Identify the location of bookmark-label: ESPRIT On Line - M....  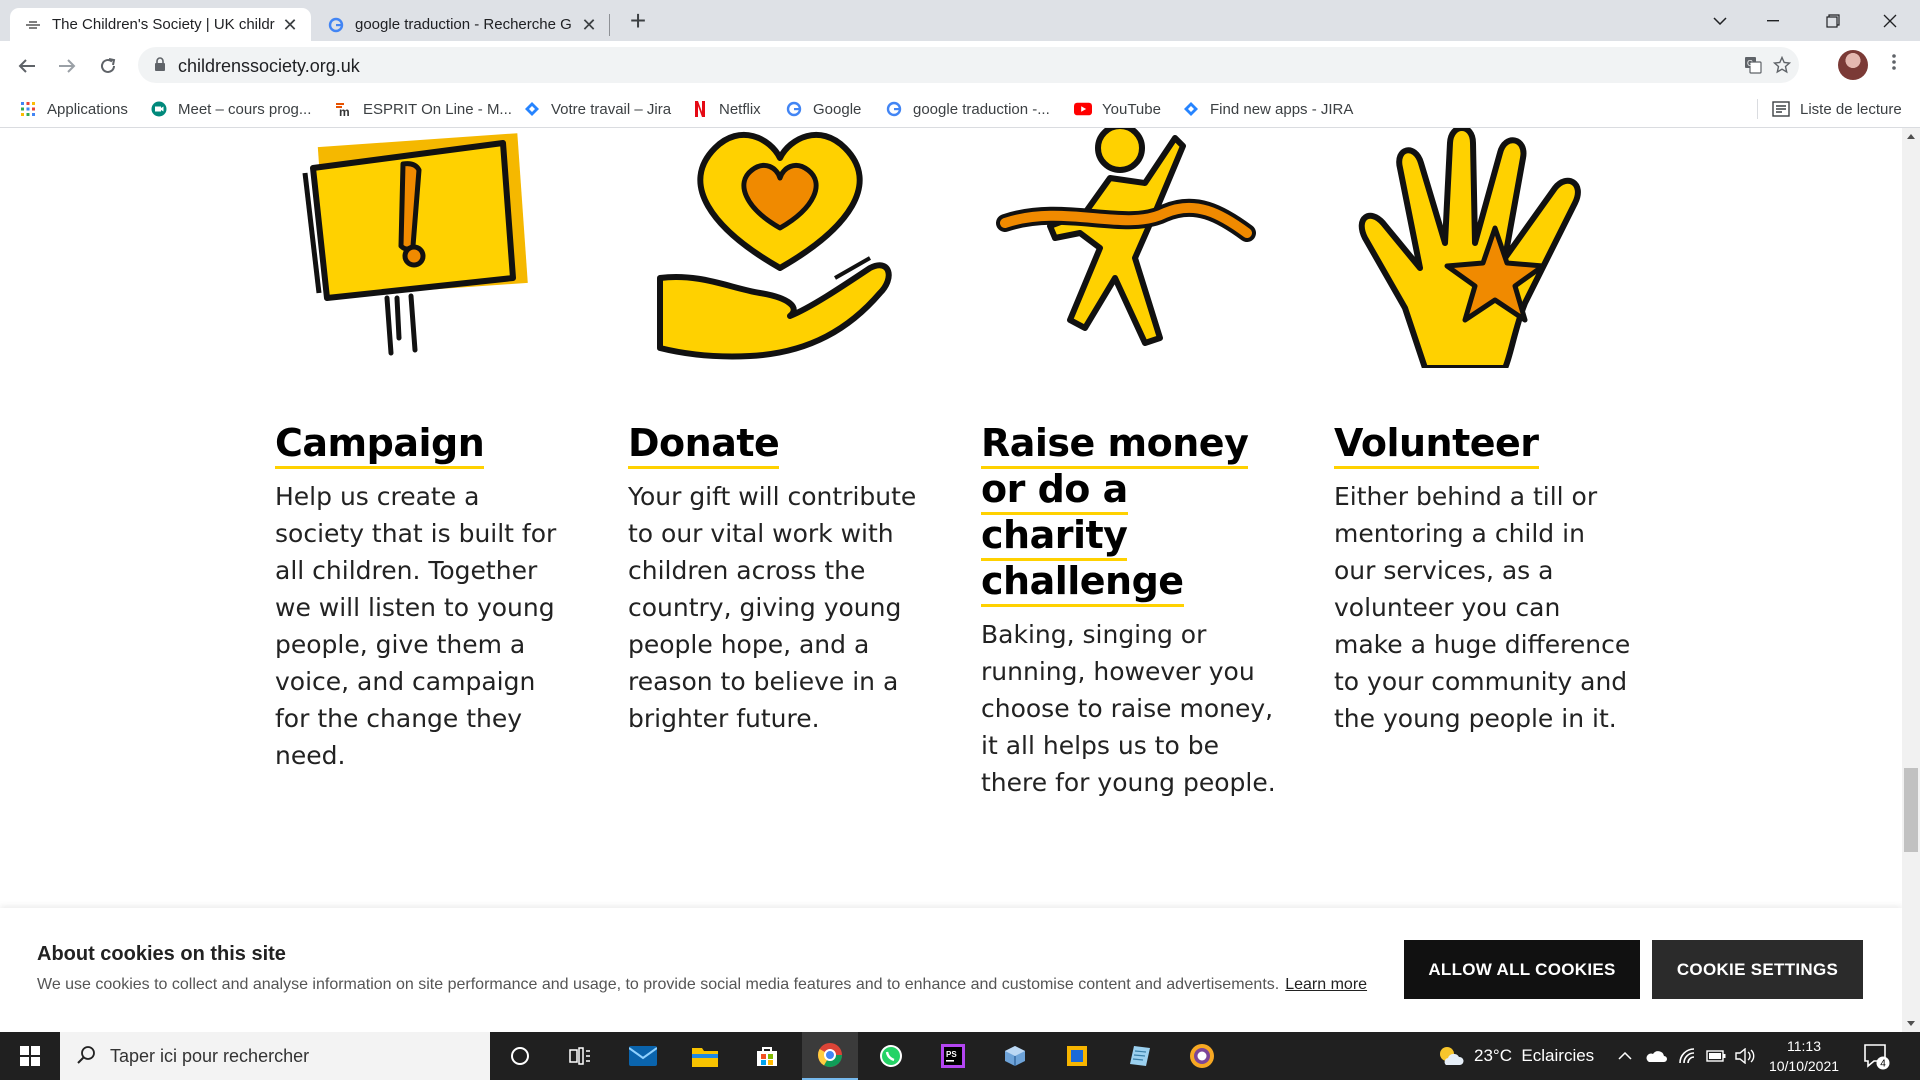
(437, 109).